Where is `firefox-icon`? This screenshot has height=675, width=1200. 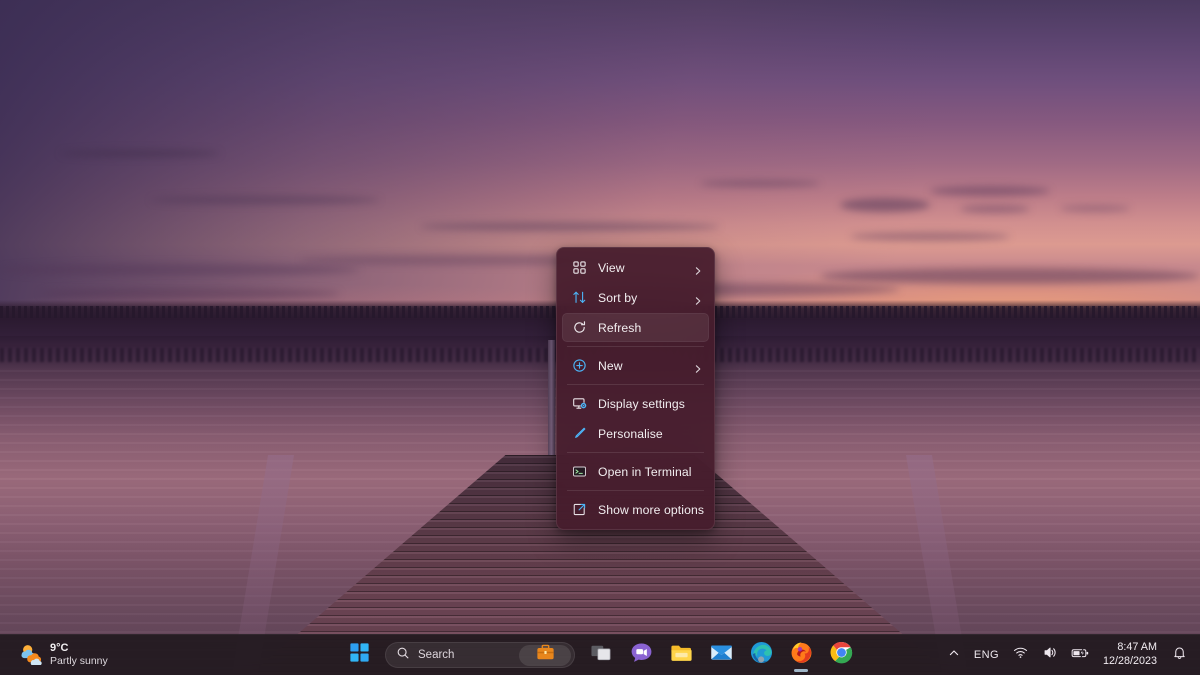
firefox-icon is located at coordinates (801, 655).